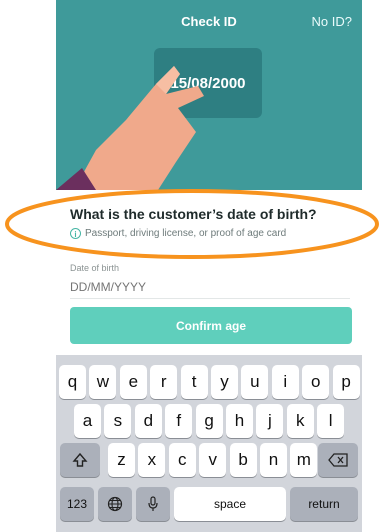 The image size is (385, 532). I want to click on key-q: q, so click(72, 382).